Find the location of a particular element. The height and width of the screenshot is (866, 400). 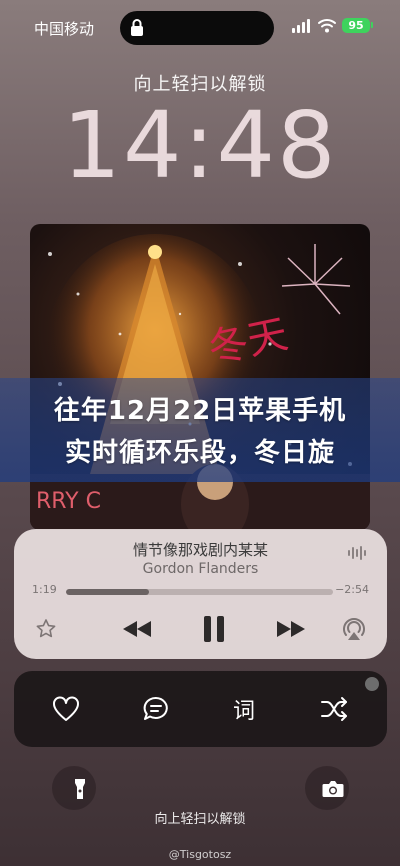

flashlight-button is located at coordinates (74, 788).